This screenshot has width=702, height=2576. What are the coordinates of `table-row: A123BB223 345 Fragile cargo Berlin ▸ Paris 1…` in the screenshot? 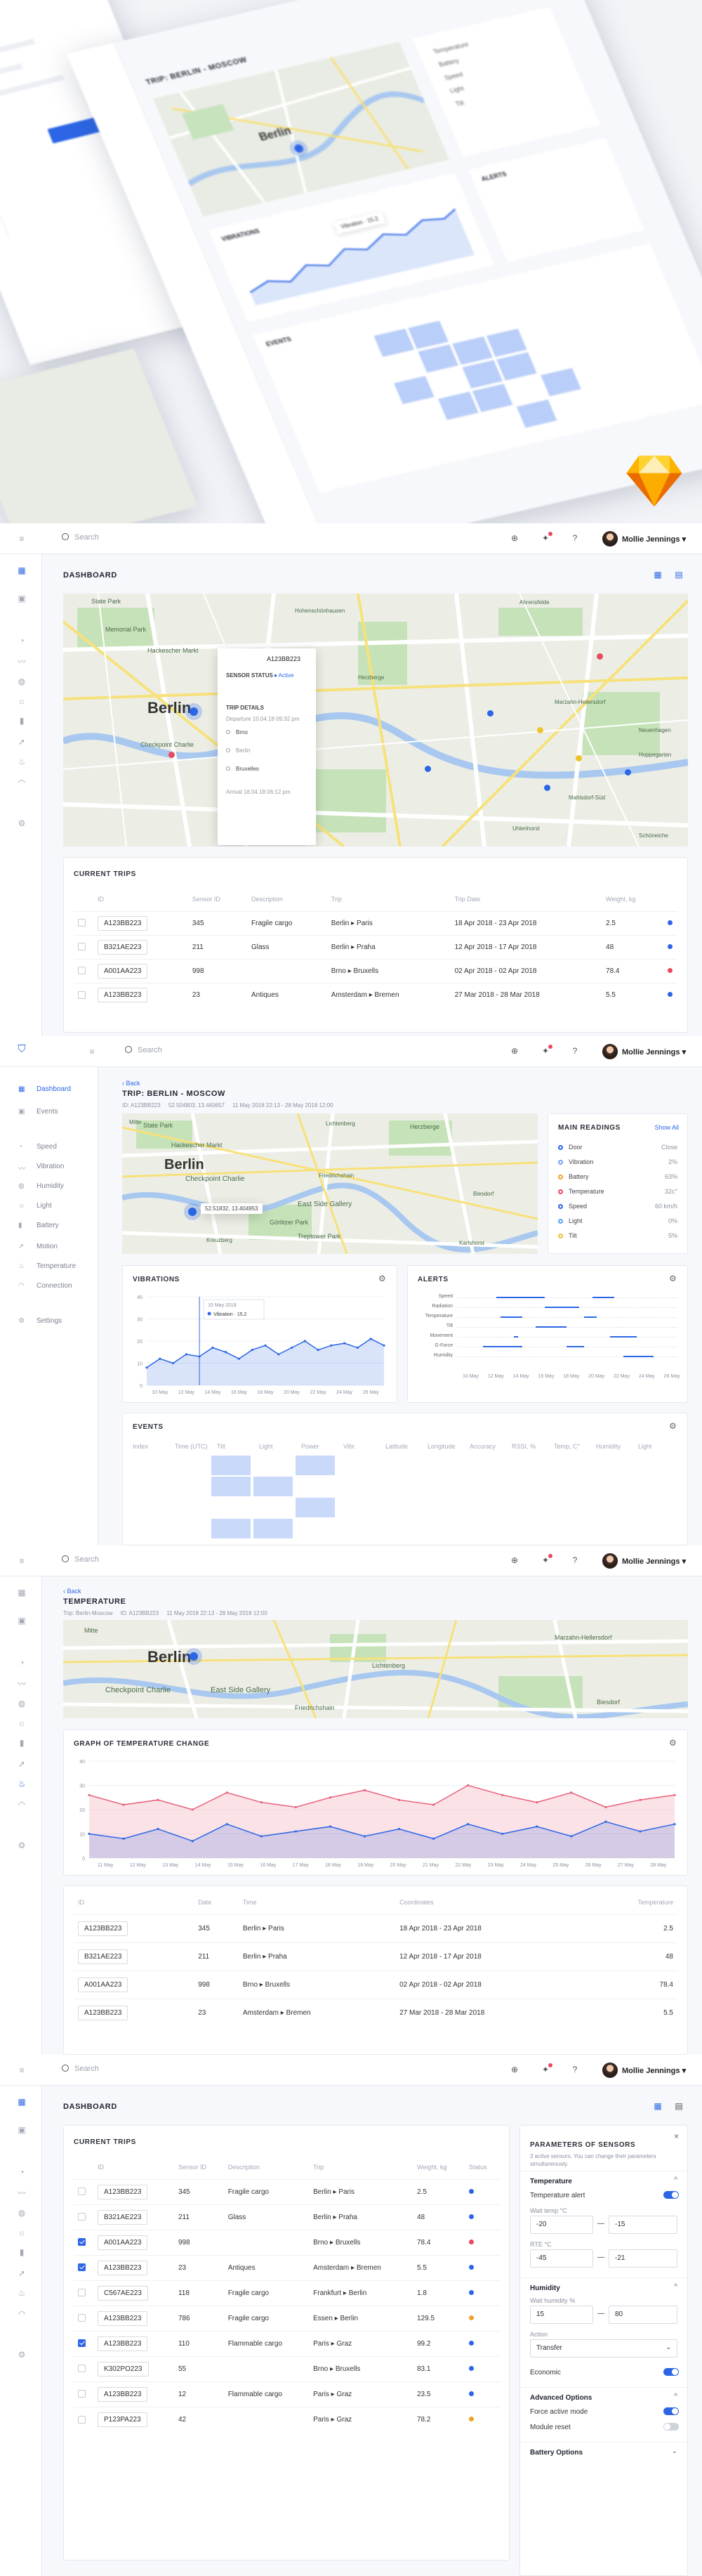 It's located at (375, 922).